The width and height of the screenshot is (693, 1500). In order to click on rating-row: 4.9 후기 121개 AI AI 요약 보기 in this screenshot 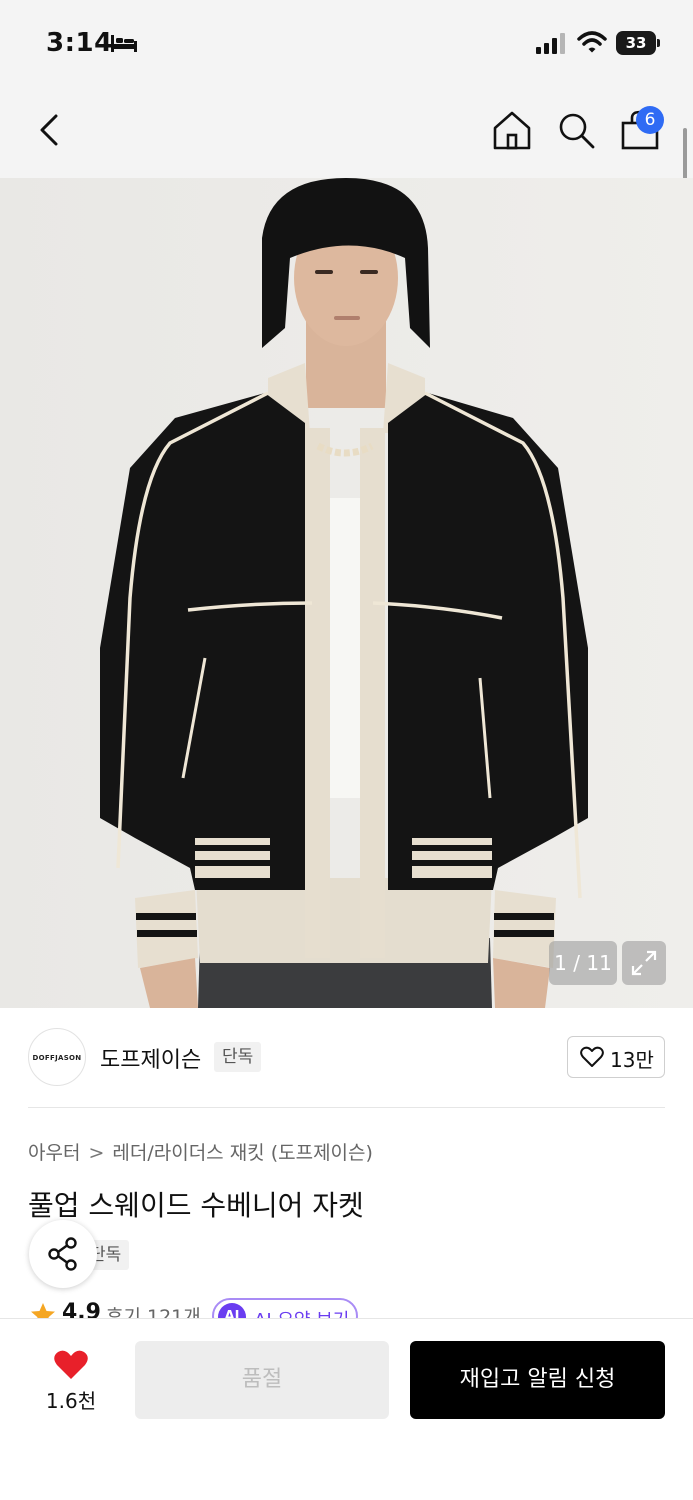, I will do `click(346, 1309)`.